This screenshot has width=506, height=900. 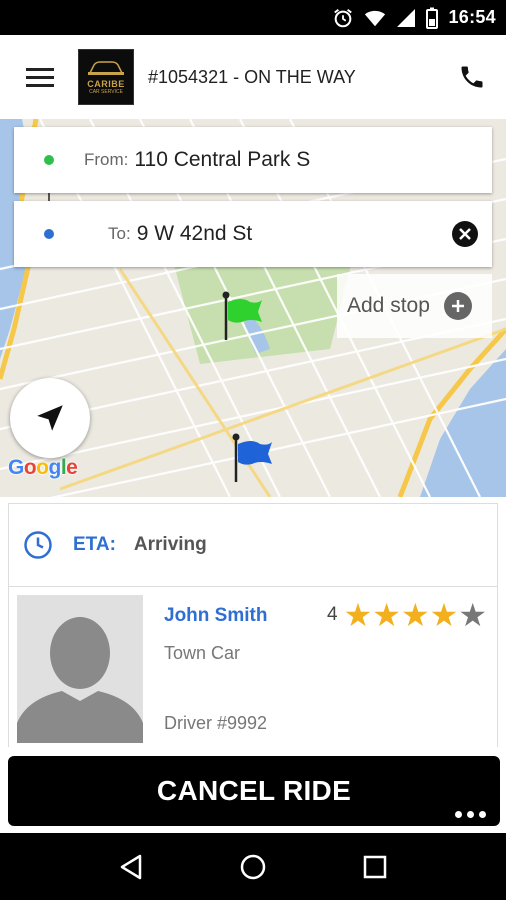 I want to click on dropoff-address: 9 W 42nd St, so click(x=194, y=233).